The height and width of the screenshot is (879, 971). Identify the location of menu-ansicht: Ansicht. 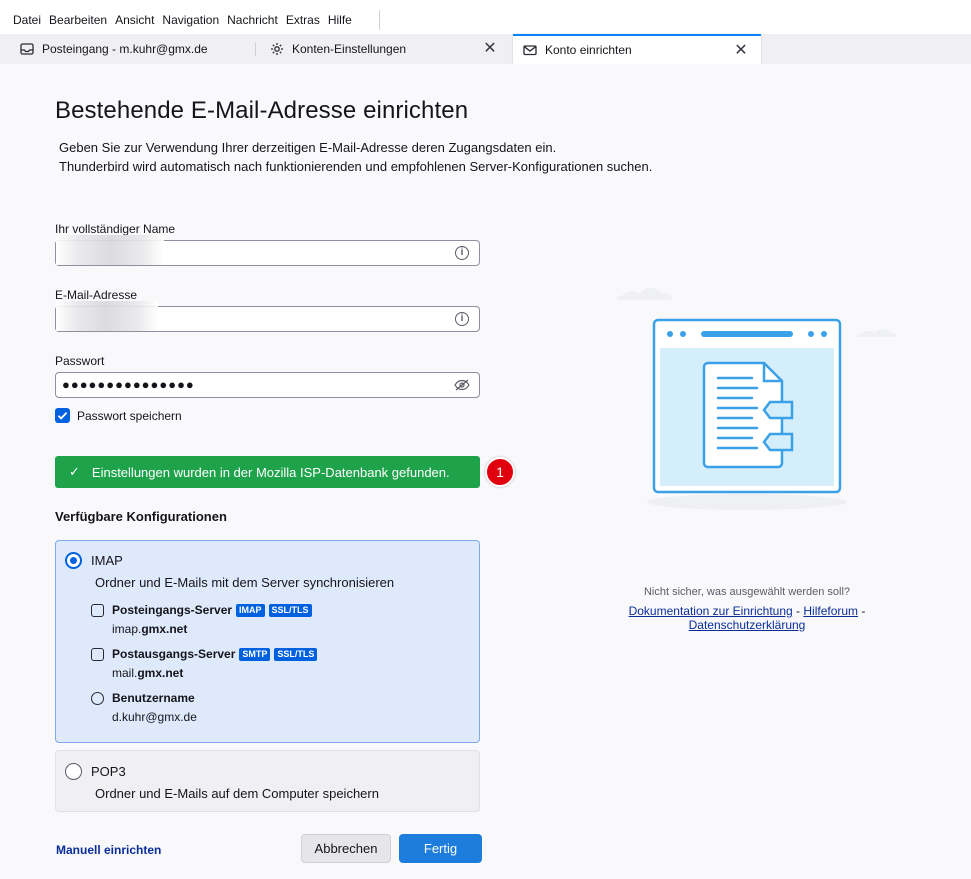
(134, 20).